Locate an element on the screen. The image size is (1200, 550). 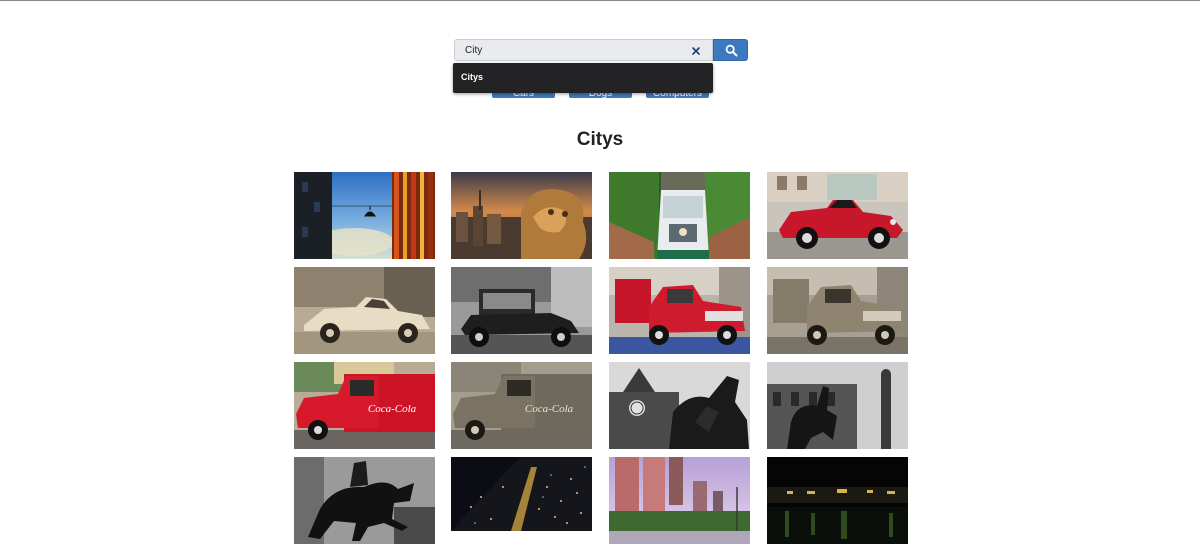
high-rise-street-photo is located at coordinates (679, 500).